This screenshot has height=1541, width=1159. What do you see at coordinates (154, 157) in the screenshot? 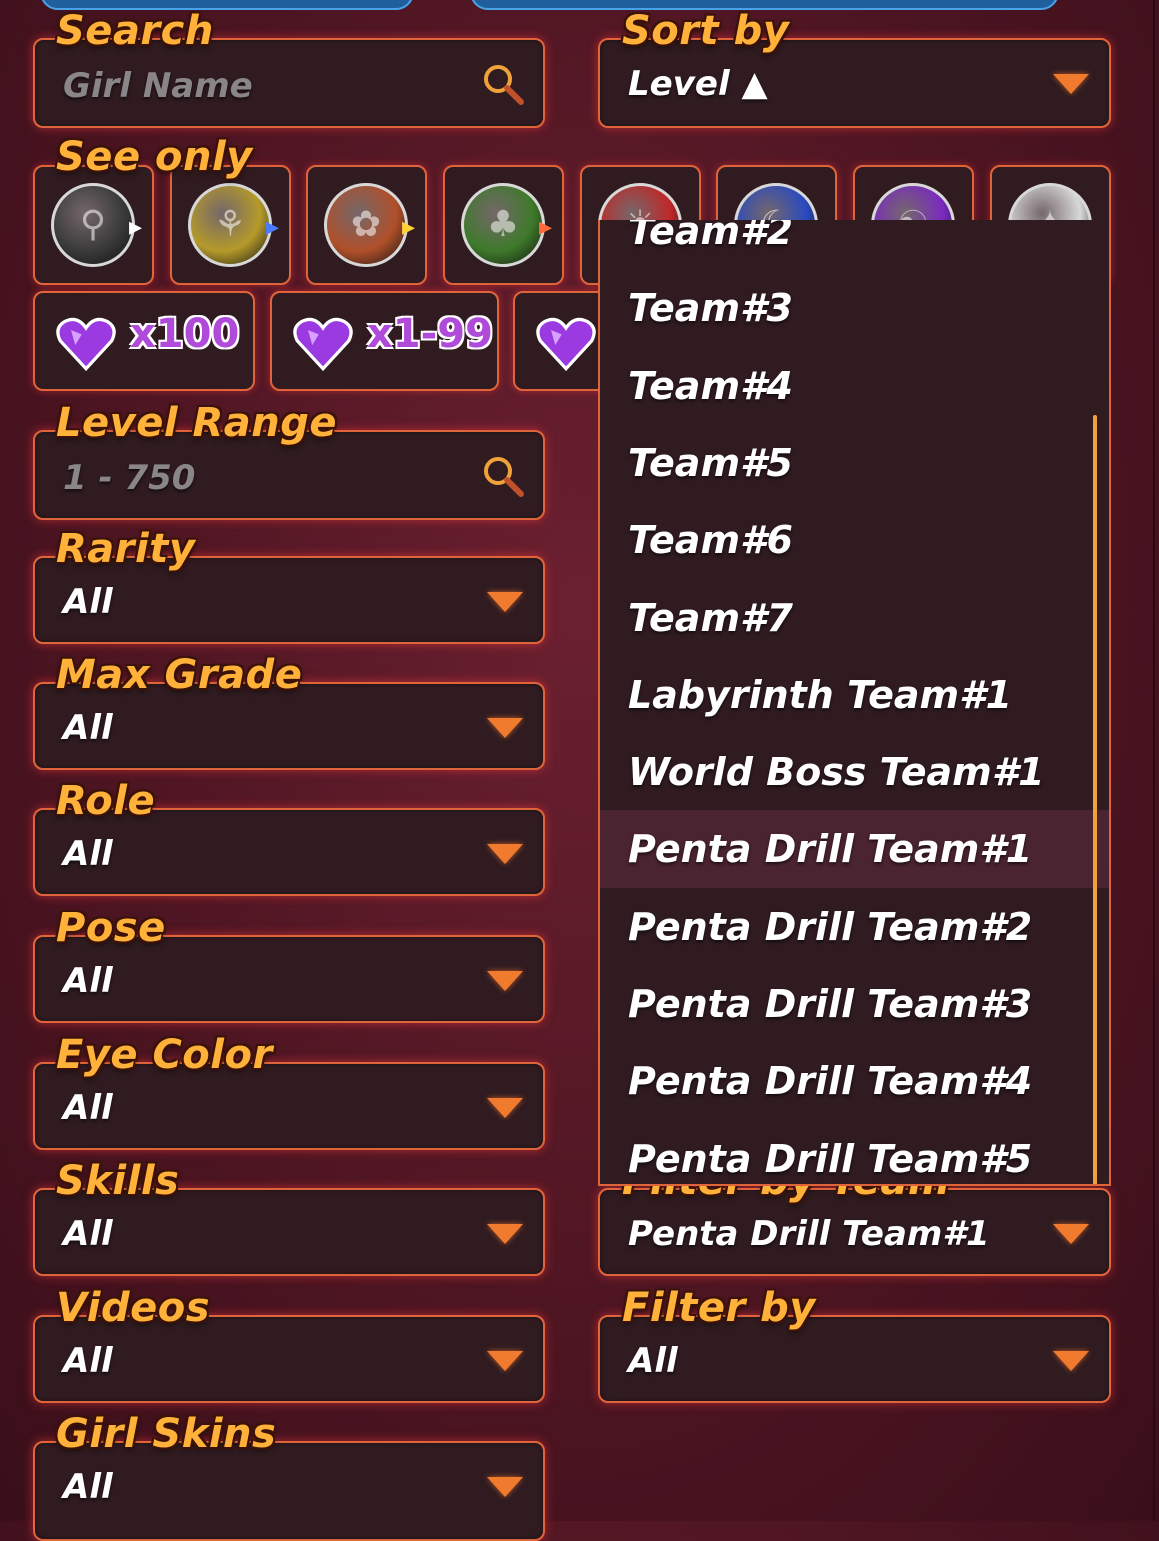
I see `see-only-label: See only` at bounding box center [154, 157].